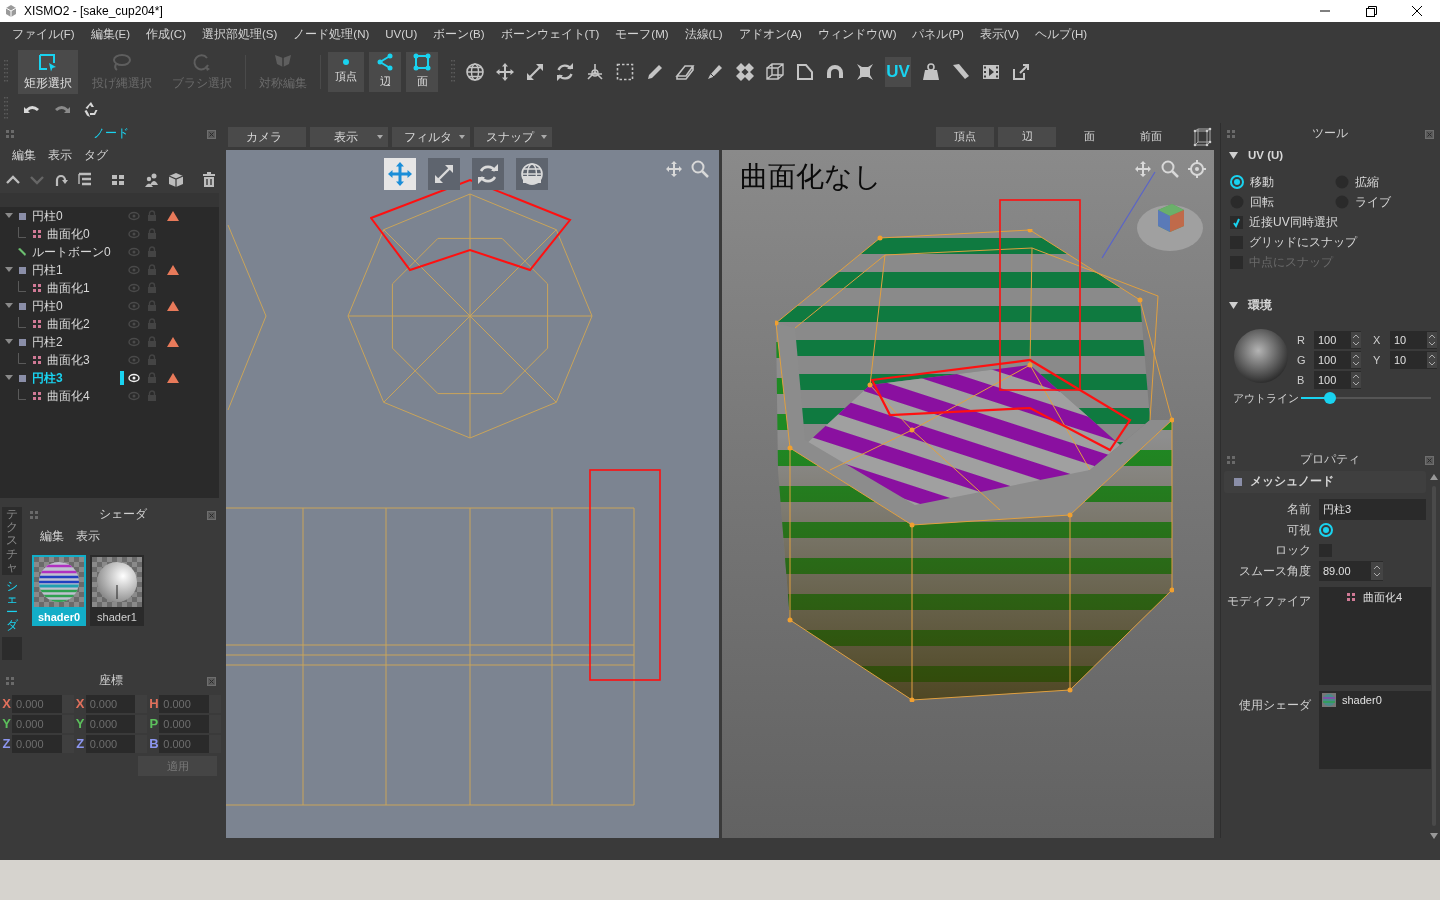 The width and height of the screenshot is (1440, 900). What do you see at coordinates (34, 515) in the screenshot?
I see `panel-grip-handle` at bounding box center [34, 515].